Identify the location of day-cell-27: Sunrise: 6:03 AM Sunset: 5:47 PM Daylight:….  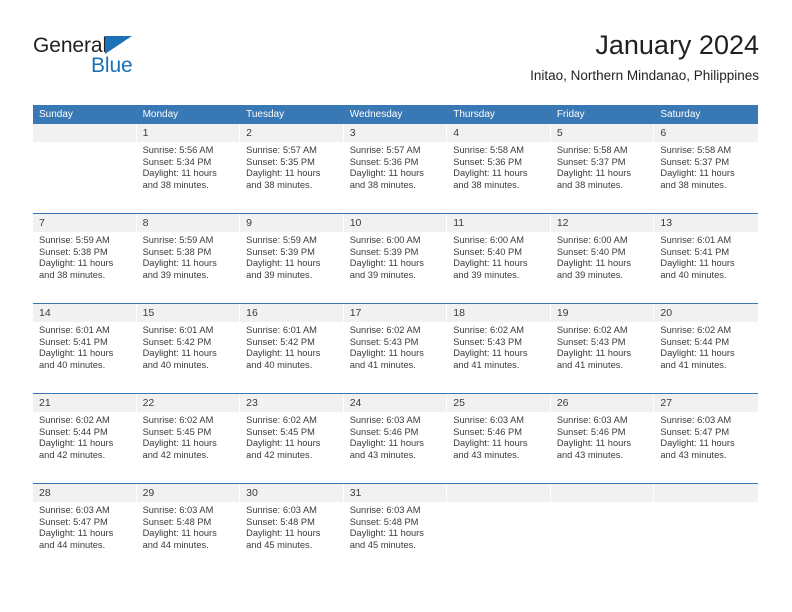
(706, 447).